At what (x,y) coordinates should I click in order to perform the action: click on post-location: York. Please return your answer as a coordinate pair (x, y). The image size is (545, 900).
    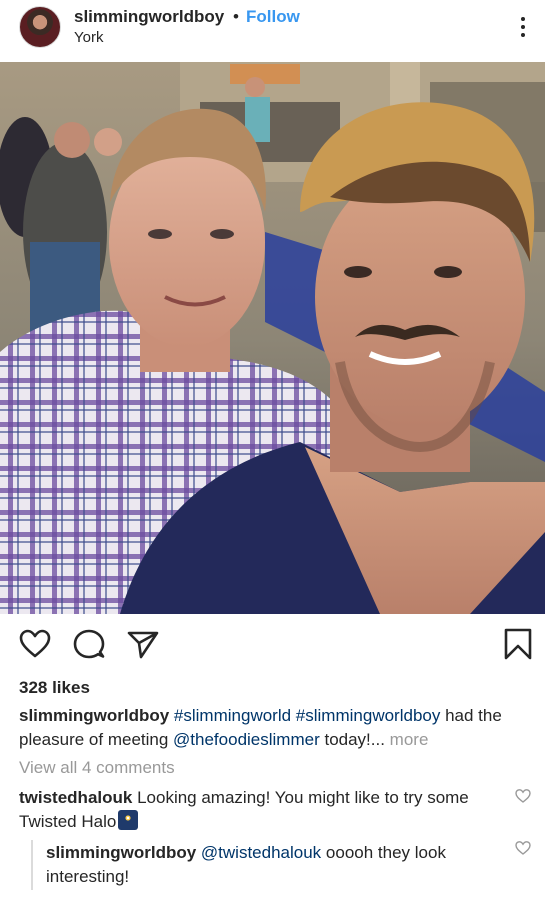
    Looking at the image, I should click on (88, 37).